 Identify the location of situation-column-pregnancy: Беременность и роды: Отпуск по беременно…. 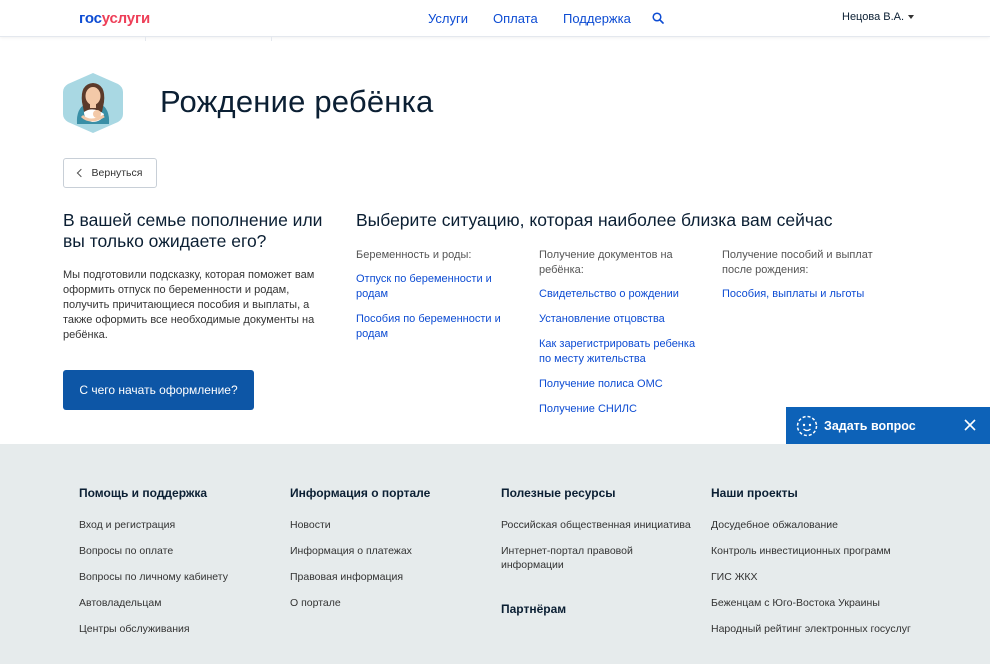
(441, 300).